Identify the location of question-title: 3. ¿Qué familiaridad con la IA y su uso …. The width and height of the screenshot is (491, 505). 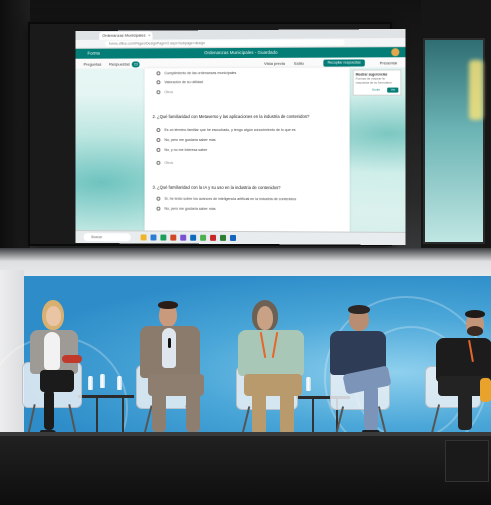
(247, 188).